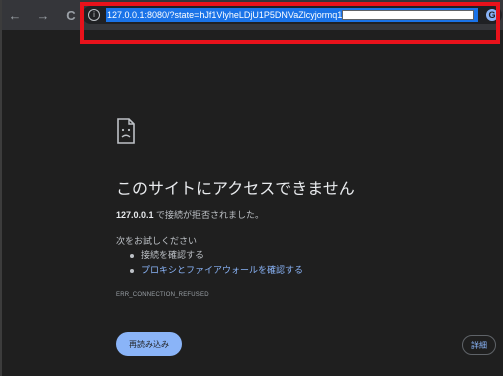 The image size is (503, 376). Describe the element at coordinates (162, 295) in the screenshot. I see `error-code: ERR_CONNECTION_REFUSED` at that location.